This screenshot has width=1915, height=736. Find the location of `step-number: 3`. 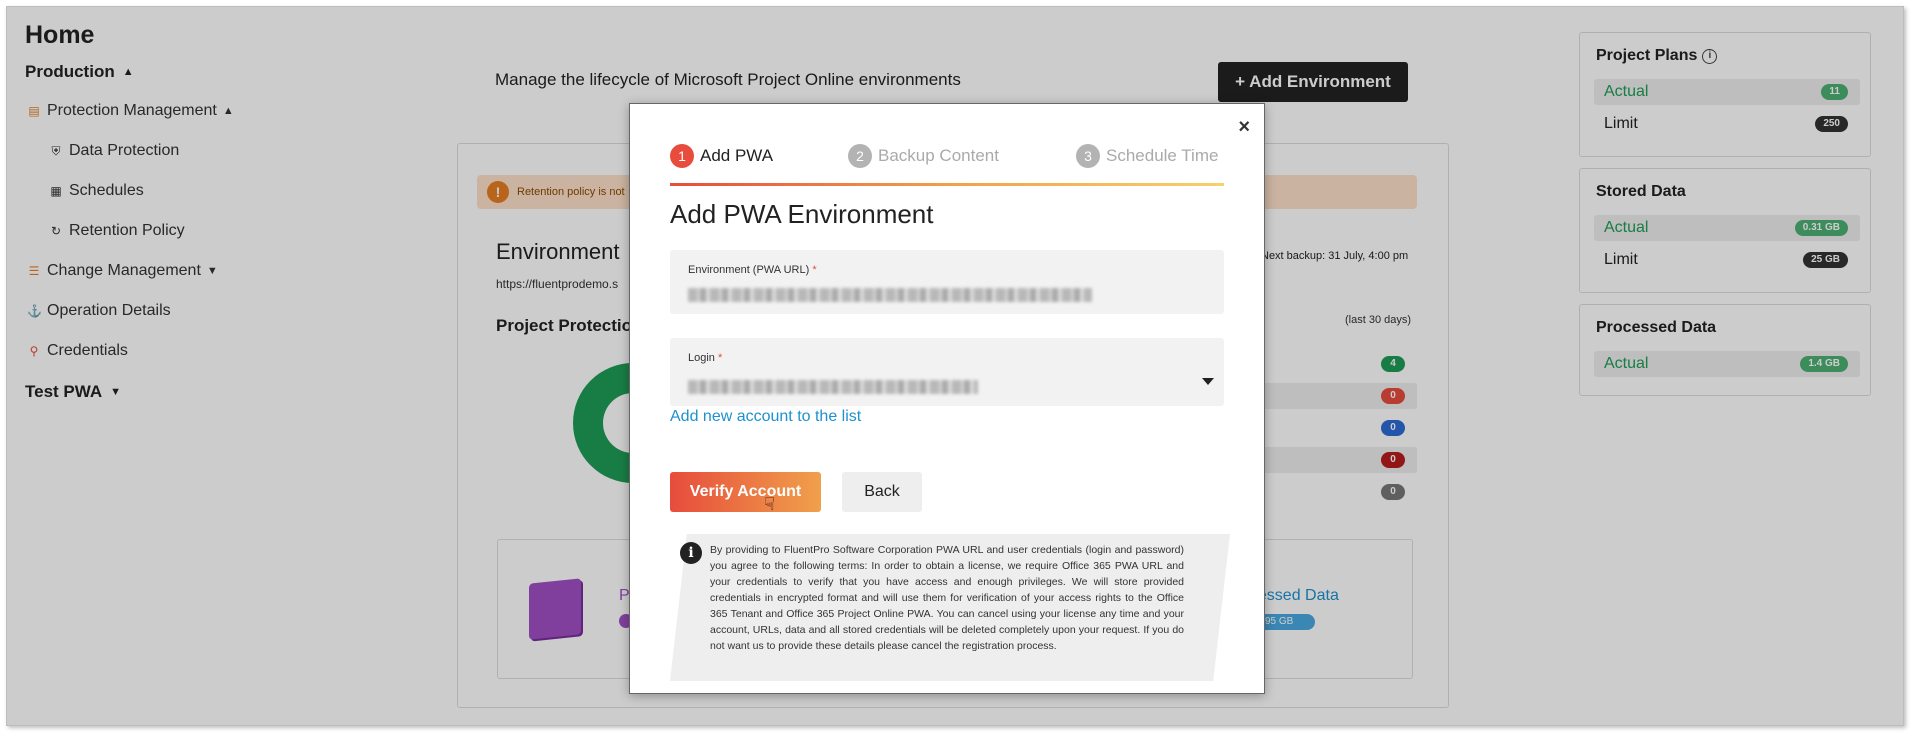

step-number: 3 is located at coordinates (1088, 156).